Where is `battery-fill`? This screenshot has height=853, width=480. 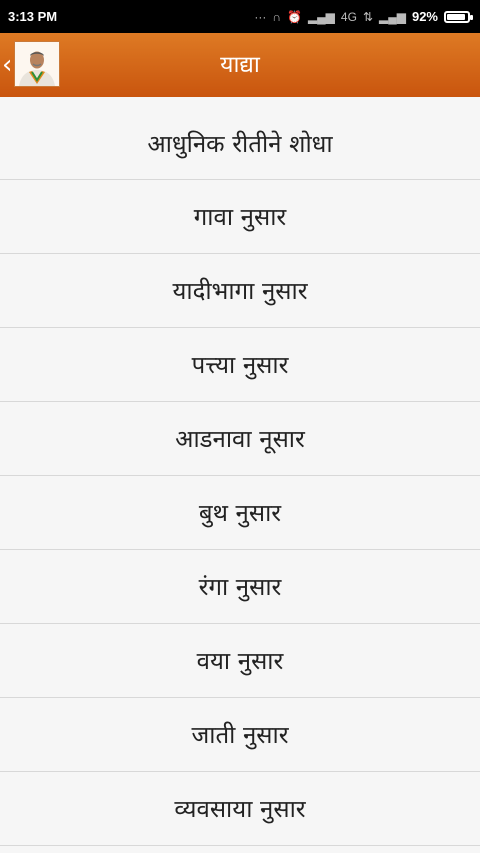 battery-fill is located at coordinates (456, 16).